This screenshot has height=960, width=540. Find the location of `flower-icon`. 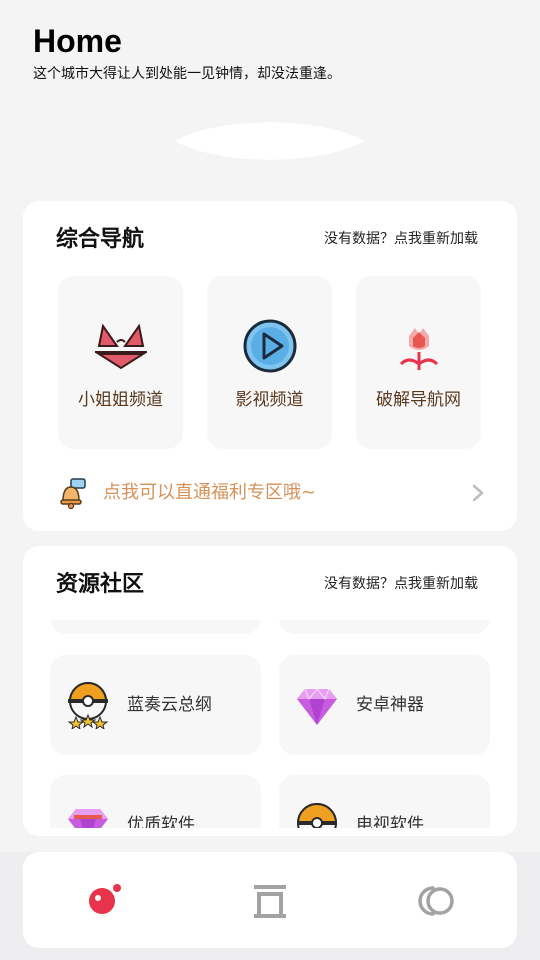

flower-icon is located at coordinates (418, 349).